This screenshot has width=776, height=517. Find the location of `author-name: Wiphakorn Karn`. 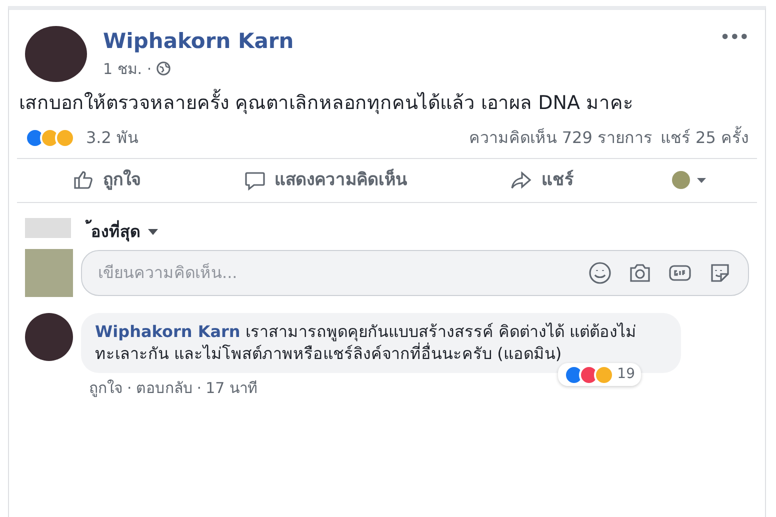

author-name: Wiphakorn Karn is located at coordinates (403, 42).